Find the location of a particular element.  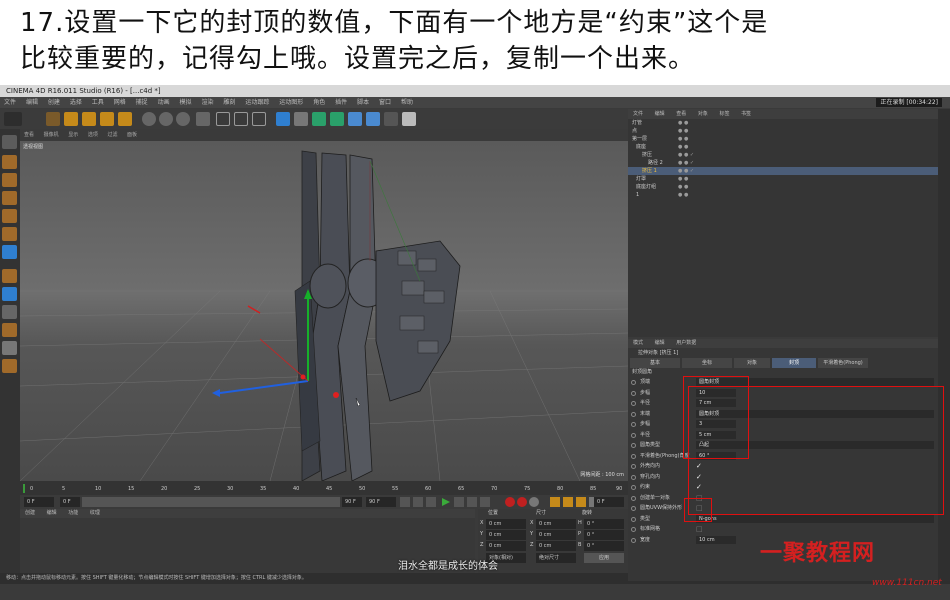

current-frame-field: 0 F is located at coordinates (609, 502).